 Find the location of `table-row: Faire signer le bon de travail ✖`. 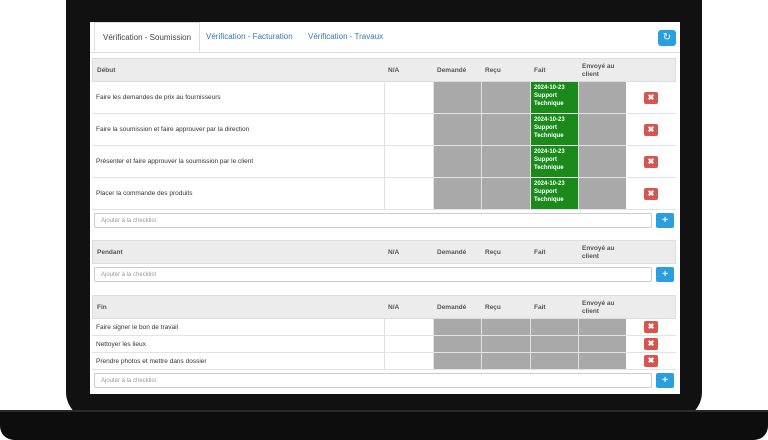

table-row: Faire signer le bon de travail ✖ is located at coordinates (384, 327).